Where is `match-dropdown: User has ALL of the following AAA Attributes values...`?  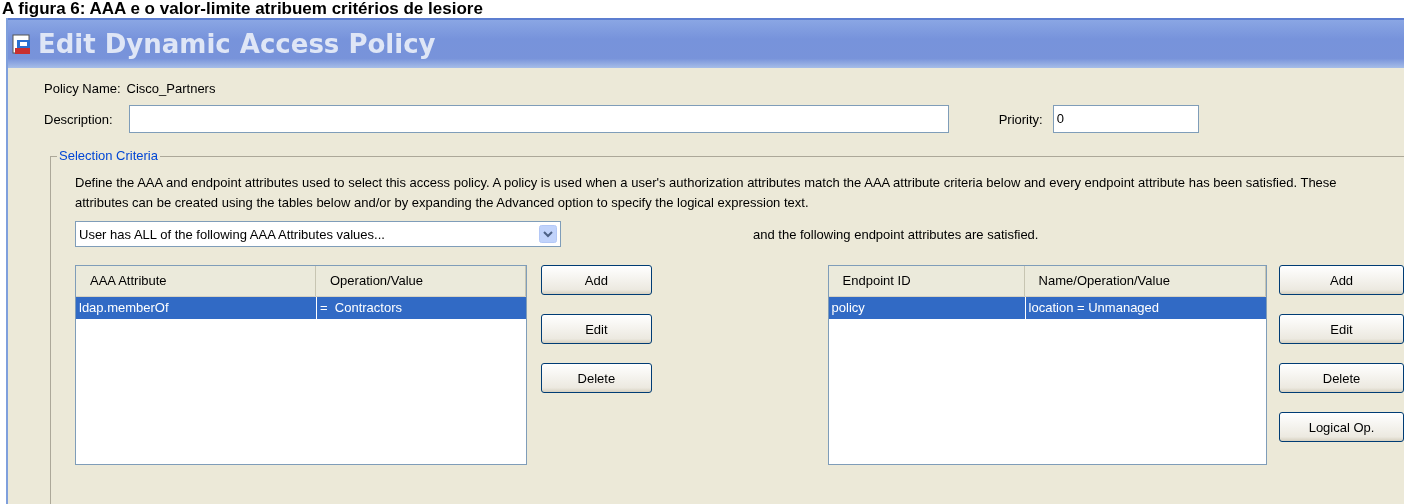 match-dropdown: User has ALL of the following AAA Attributes values... is located at coordinates (318, 234).